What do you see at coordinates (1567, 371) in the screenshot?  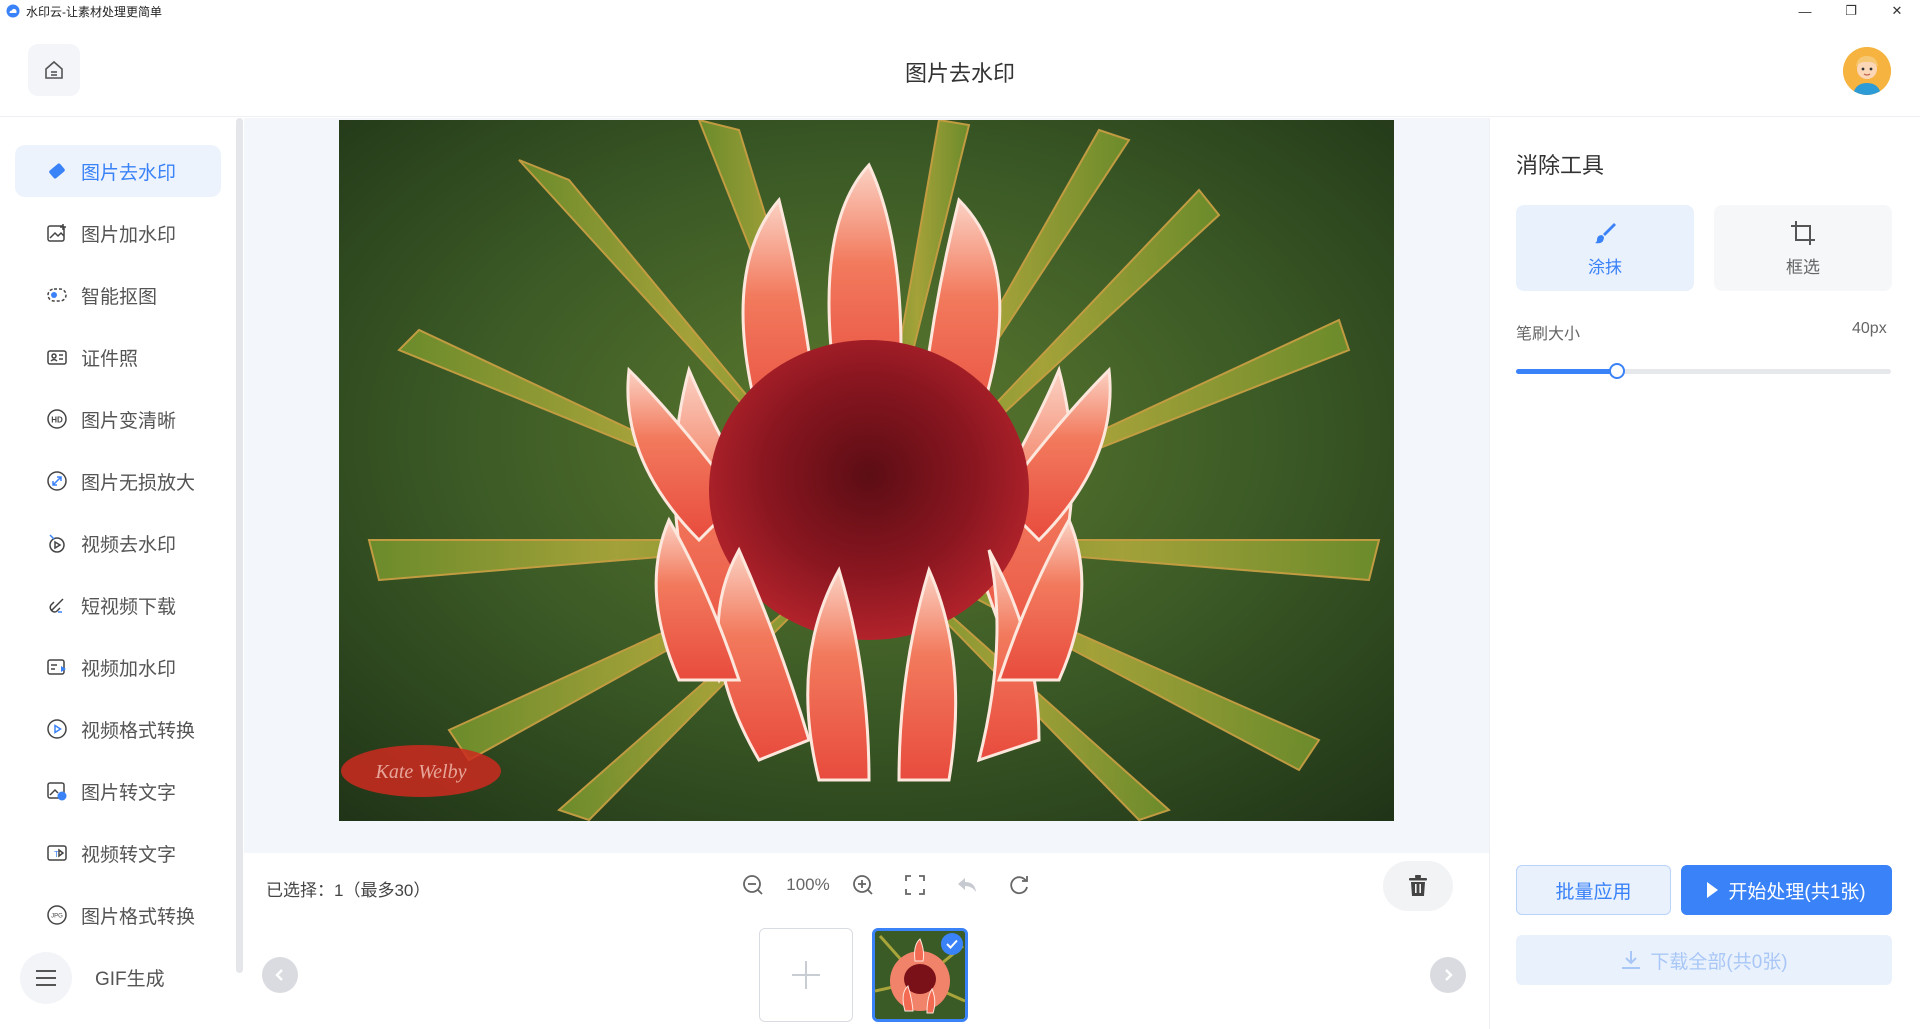 I see `brush-size-slider-fill` at bounding box center [1567, 371].